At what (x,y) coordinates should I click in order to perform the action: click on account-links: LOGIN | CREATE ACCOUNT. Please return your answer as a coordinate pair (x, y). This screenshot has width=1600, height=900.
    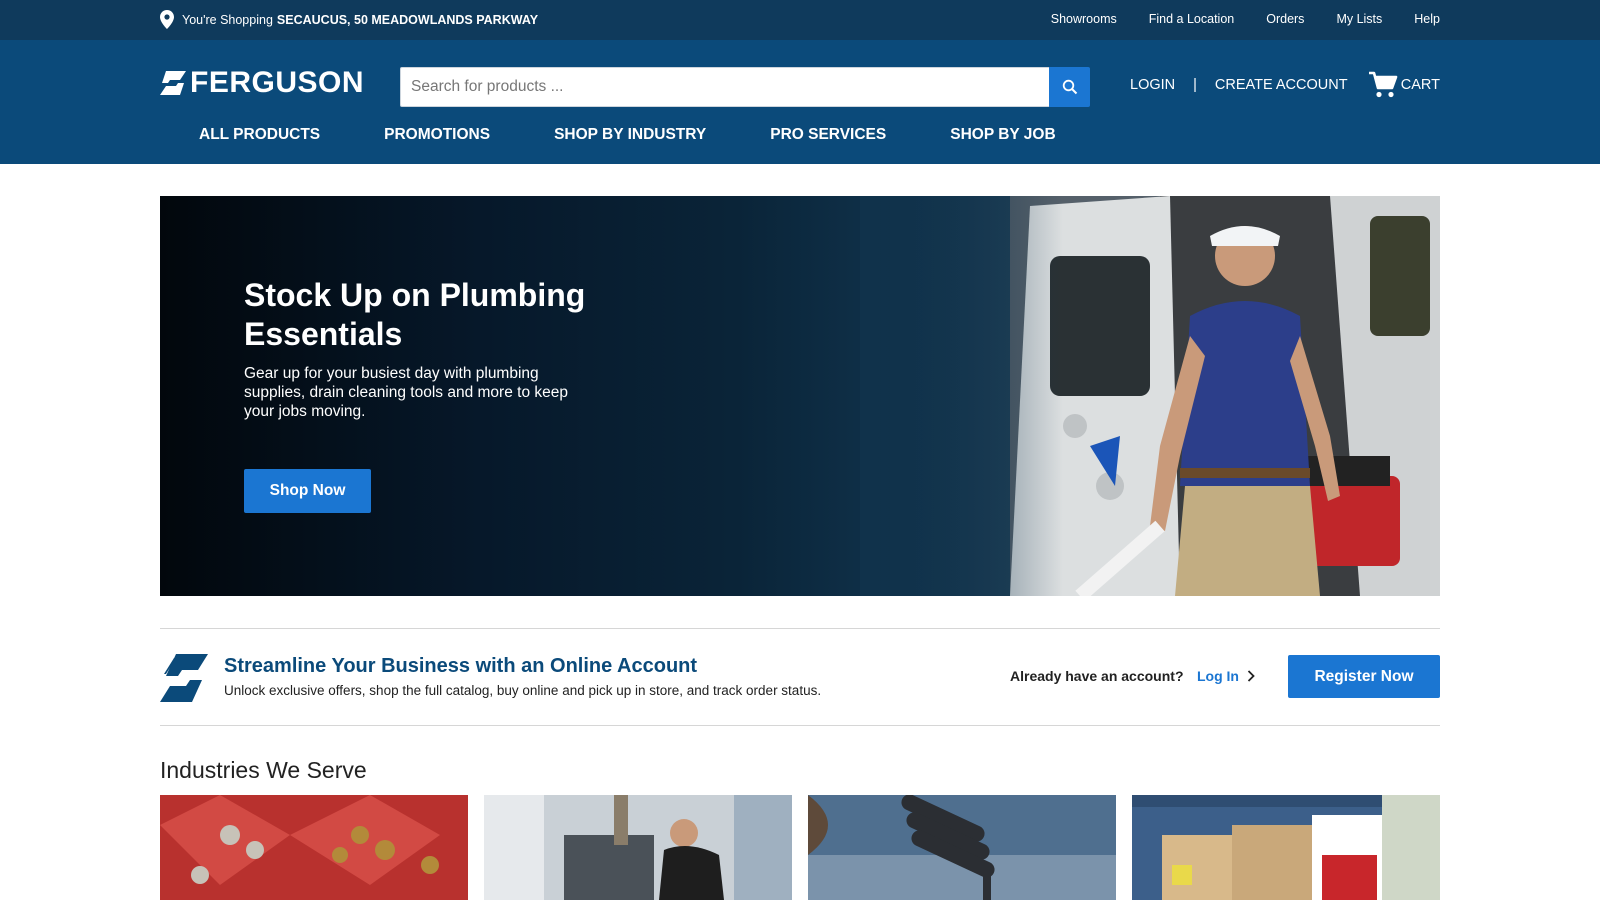
    Looking at the image, I should click on (1239, 85).